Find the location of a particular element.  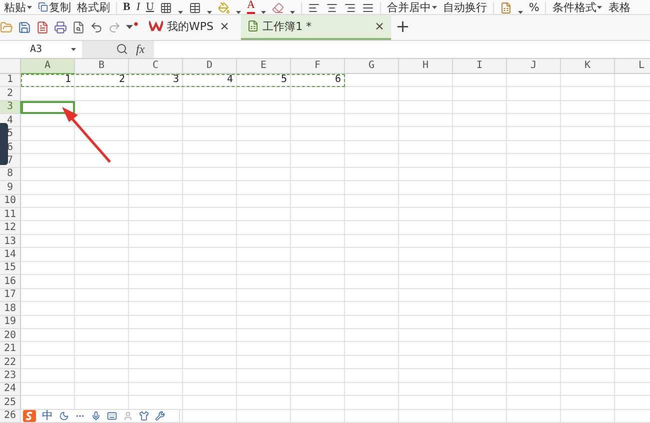

row-header: 2 is located at coordinates (10, 93).